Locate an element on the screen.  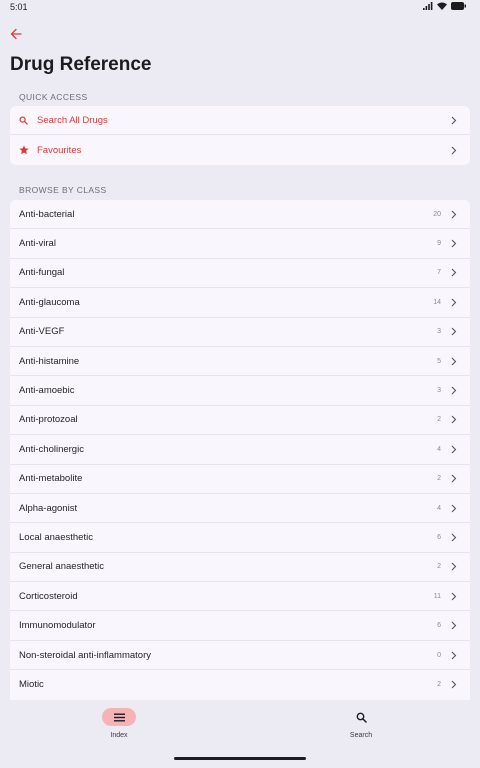
list-item: Anti-glaucoma 14 is located at coordinates (240, 303).